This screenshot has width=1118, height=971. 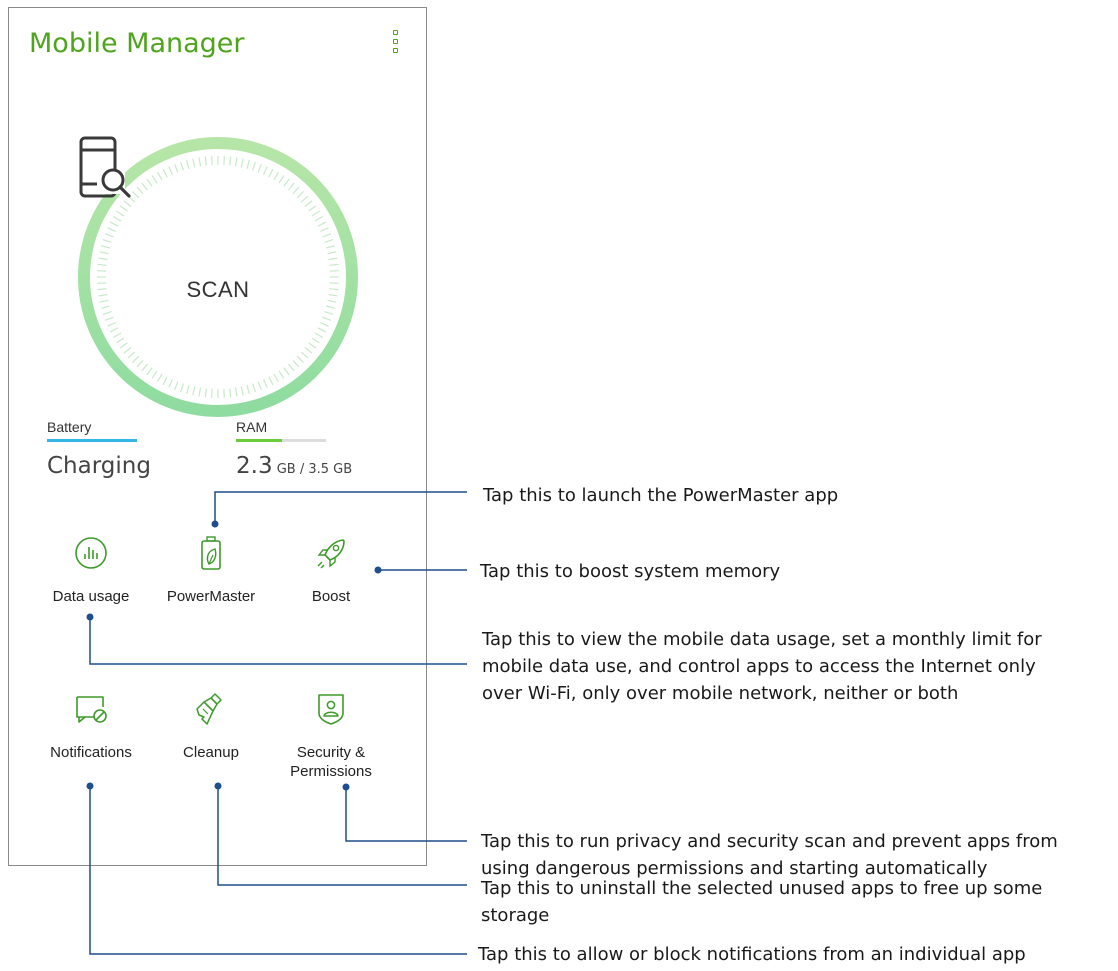 I want to click on powermaster-callout: Tap this to launch the PowerMaster app, so click(x=661, y=495).